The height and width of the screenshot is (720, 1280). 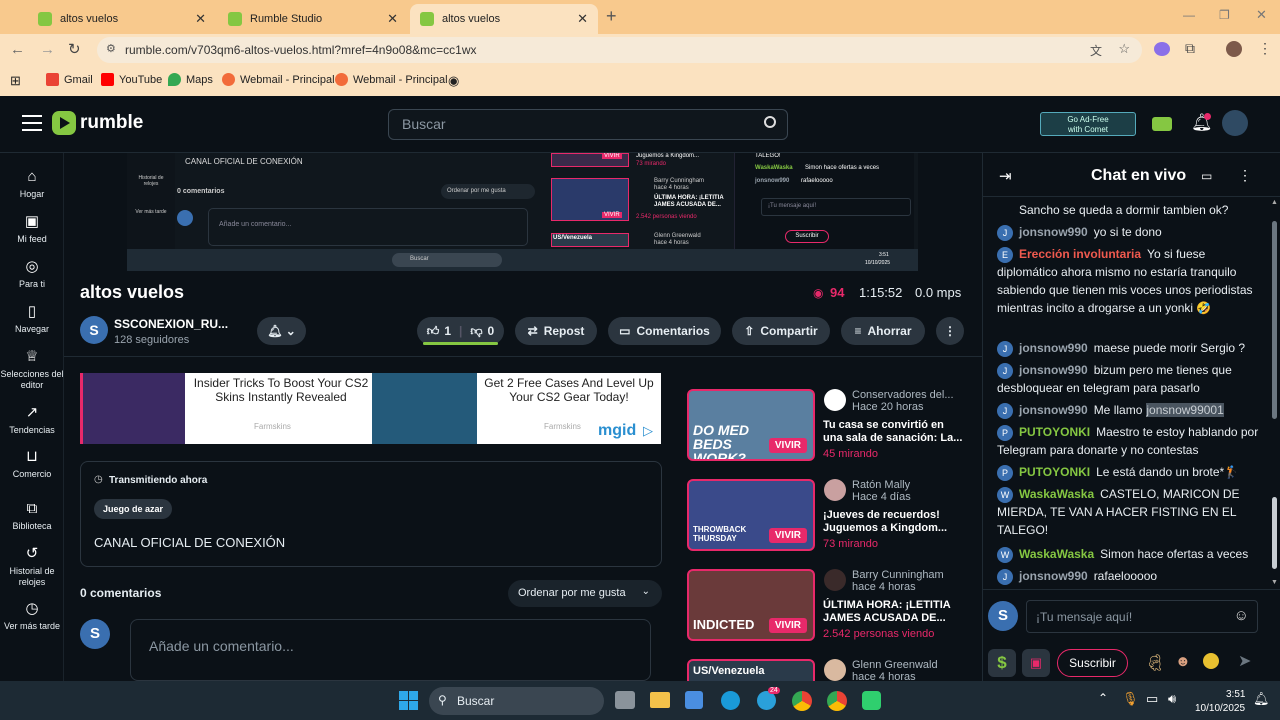 I want to click on video-author: Ratón Mally, so click(x=881, y=485).